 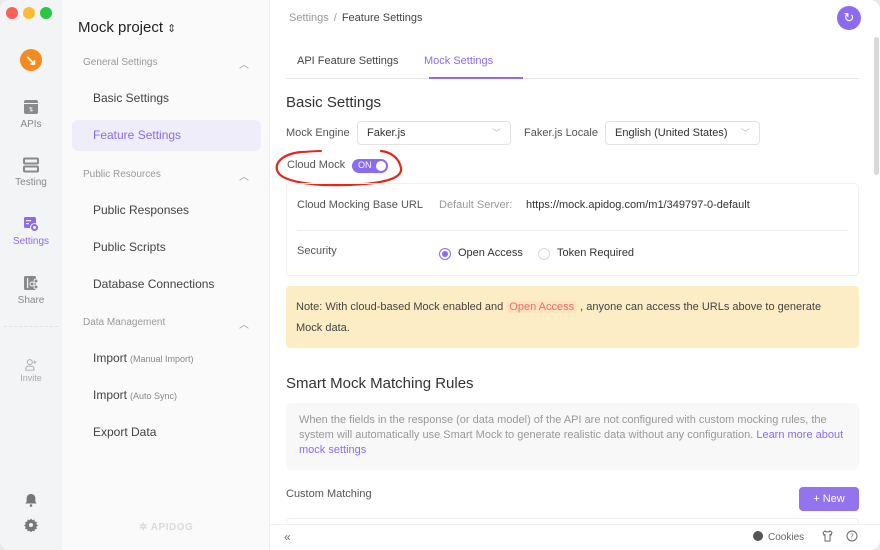 What do you see at coordinates (141, 210) in the screenshot?
I see `nav-label: Public Responses` at bounding box center [141, 210].